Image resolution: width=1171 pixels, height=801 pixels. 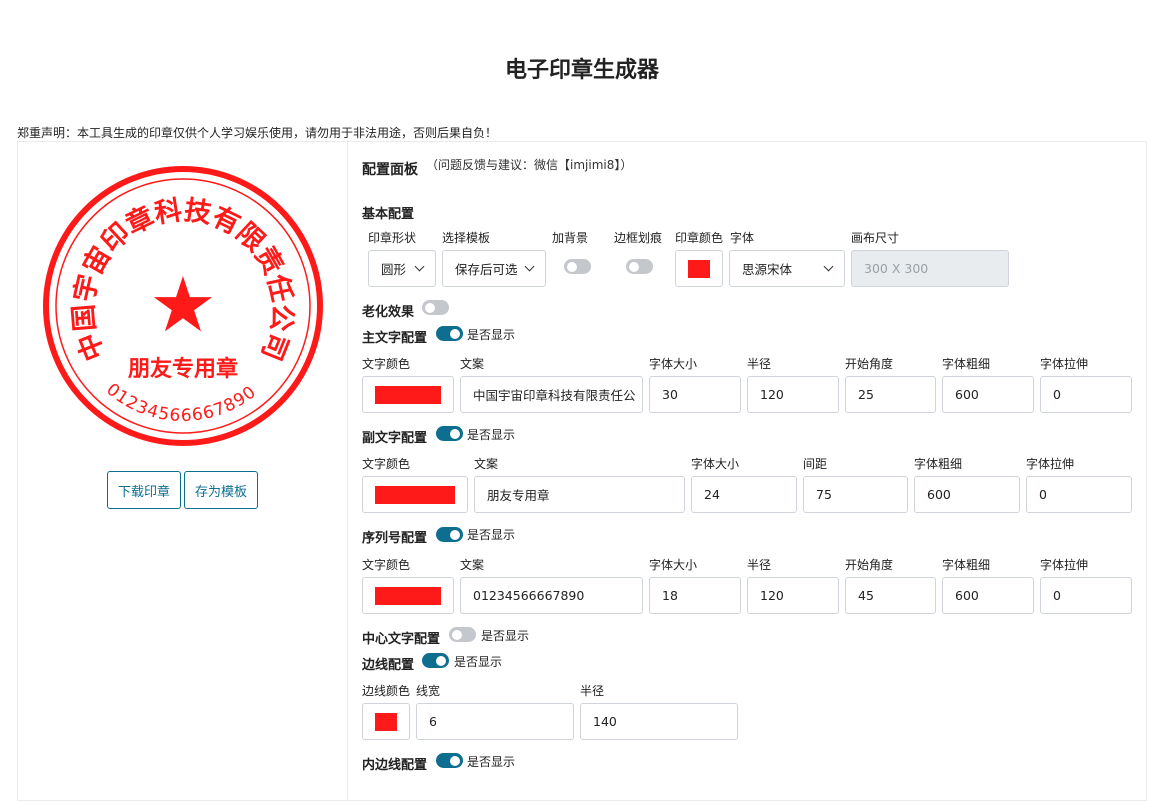 I want to click on main-radius-label: 半径, so click(x=759, y=364).